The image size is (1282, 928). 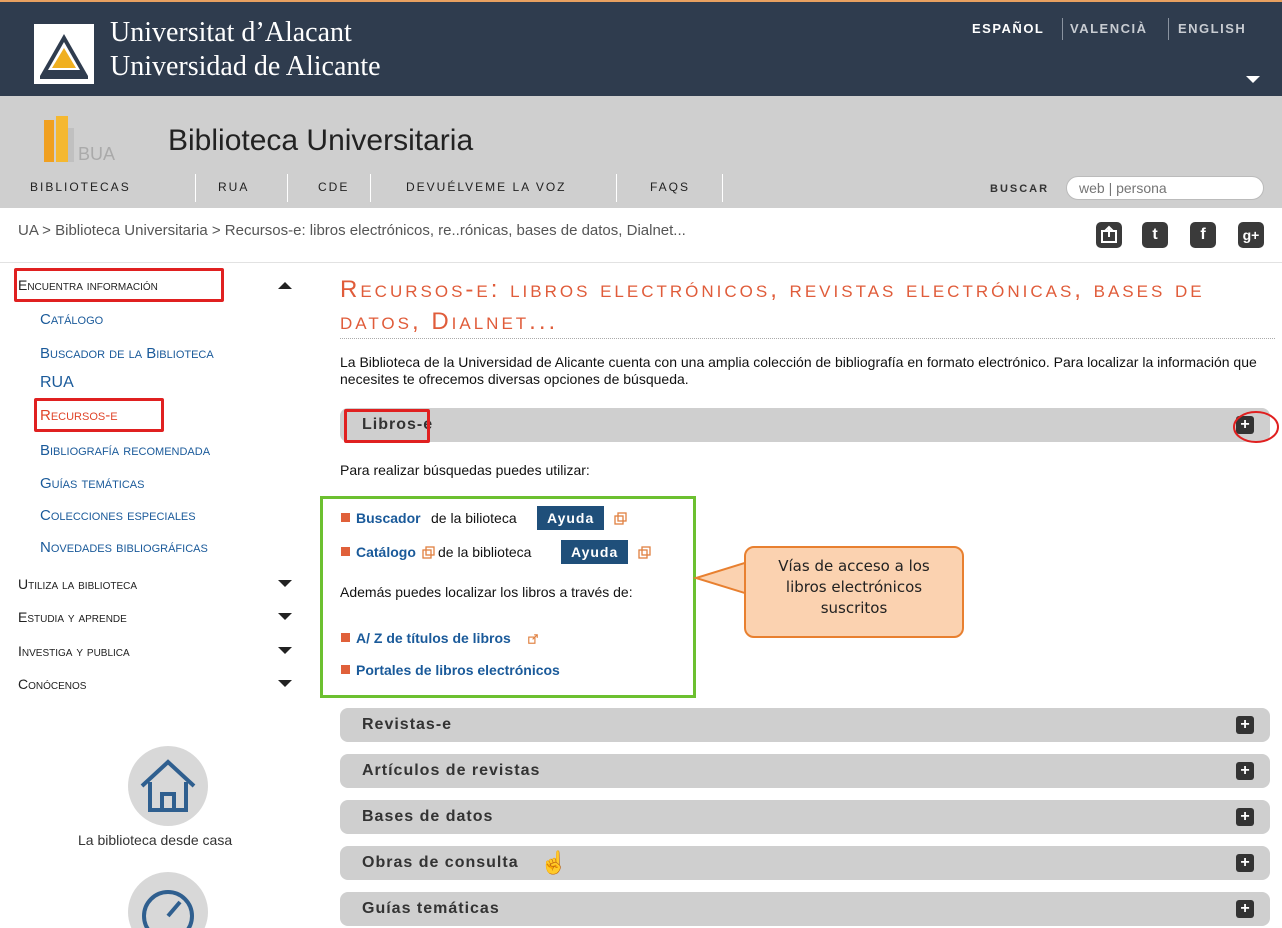 What do you see at coordinates (168, 900) in the screenshot?
I see `clock-icon` at bounding box center [168, 900].